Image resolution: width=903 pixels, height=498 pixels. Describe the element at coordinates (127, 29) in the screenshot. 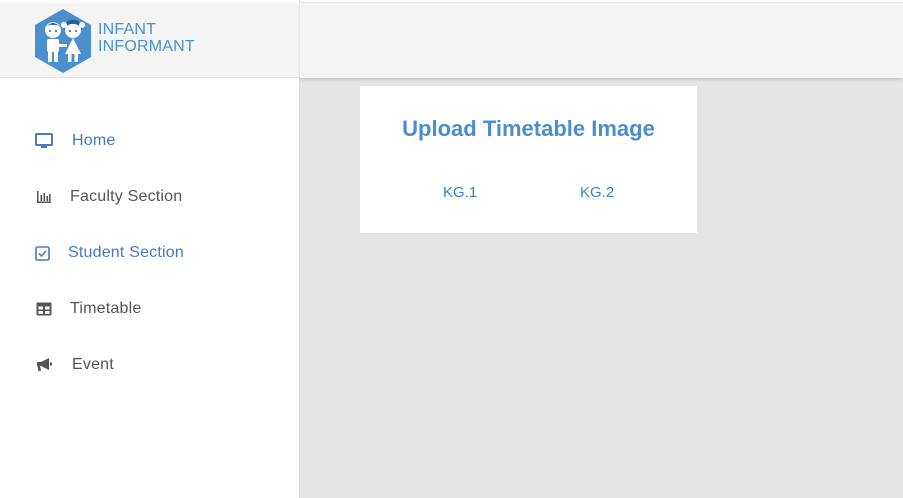

I see `brand-line1: INFANT` at that location.